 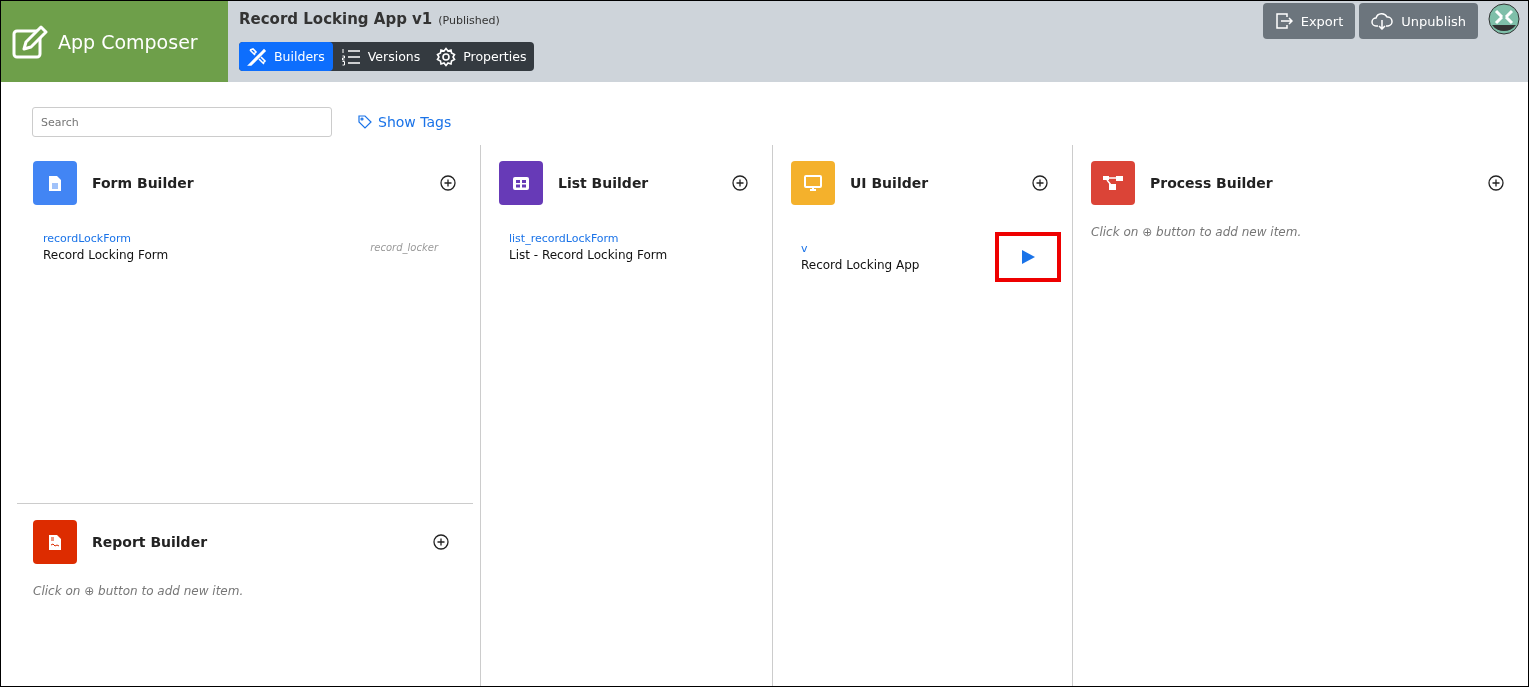 I want to click on tag-icon, so click(x=365, y=122).